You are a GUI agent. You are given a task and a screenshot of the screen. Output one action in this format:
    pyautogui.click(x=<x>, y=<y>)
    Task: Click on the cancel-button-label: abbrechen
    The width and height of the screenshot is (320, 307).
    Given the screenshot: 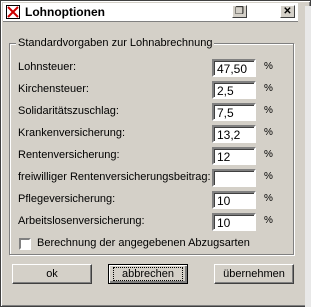 What is the action you would take?
    pyautogui.click(x=148, y=273)
    